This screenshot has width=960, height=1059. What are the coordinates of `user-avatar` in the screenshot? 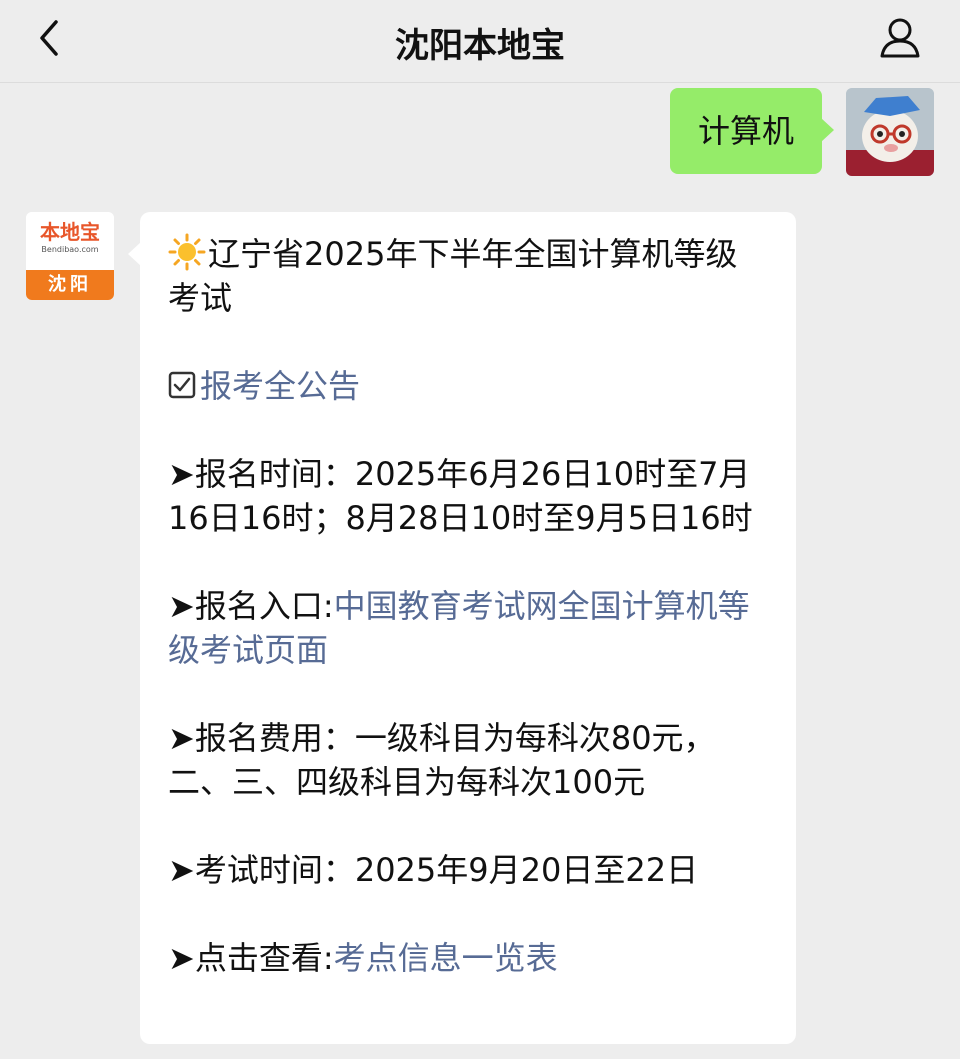 It's located at (890, 132).